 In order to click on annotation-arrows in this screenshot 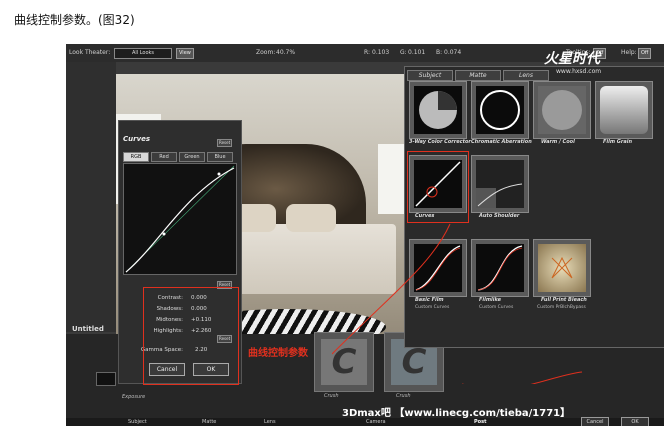, I will do `click(457, 303)`.